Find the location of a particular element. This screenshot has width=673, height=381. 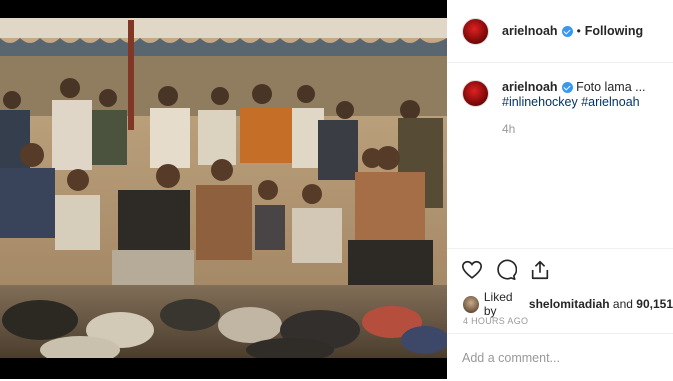

post-header: arielnoah • Following is located at coordinates (560, 31).